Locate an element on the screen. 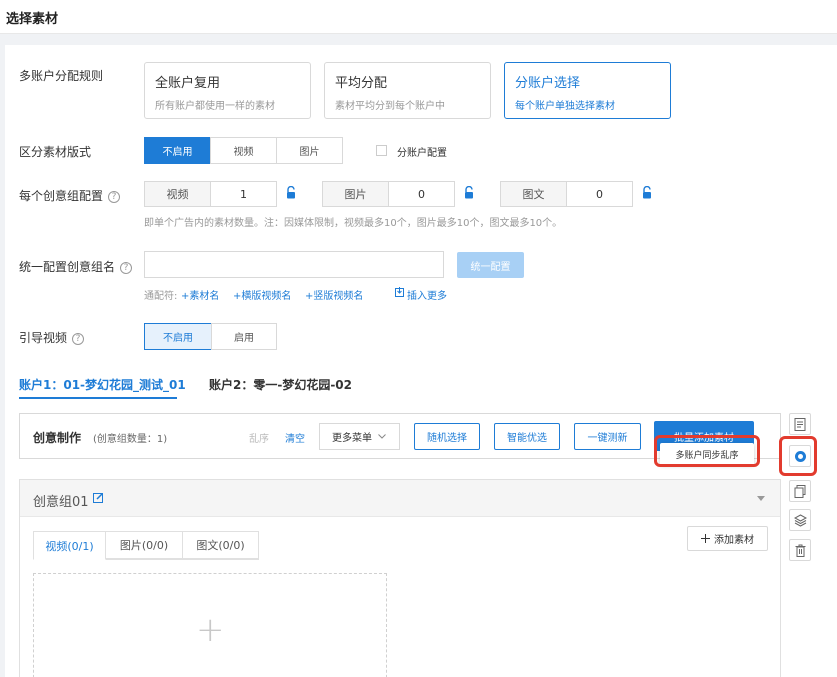 The width and height of the screenshot is (837, 677). account-tab-1: 账户1：01-梦幻花园_测试_01 is located at coordinates (102, 384).